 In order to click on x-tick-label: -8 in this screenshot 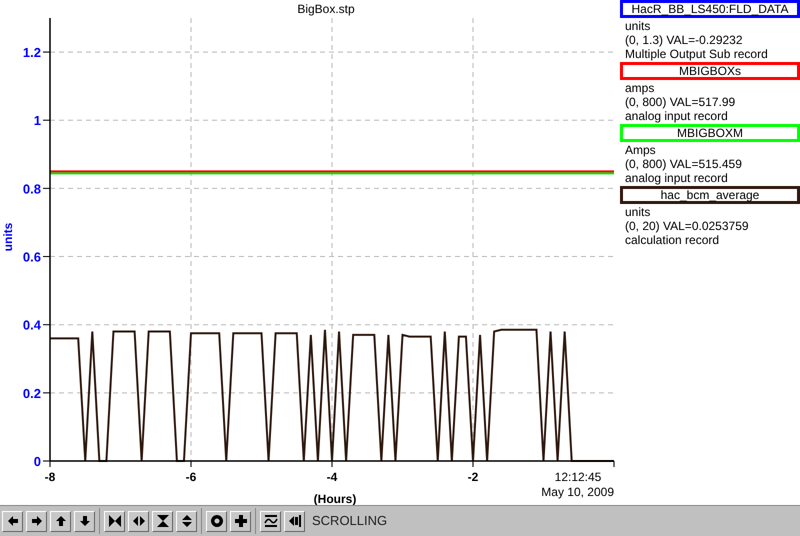, I will do `click(50, 477)`.